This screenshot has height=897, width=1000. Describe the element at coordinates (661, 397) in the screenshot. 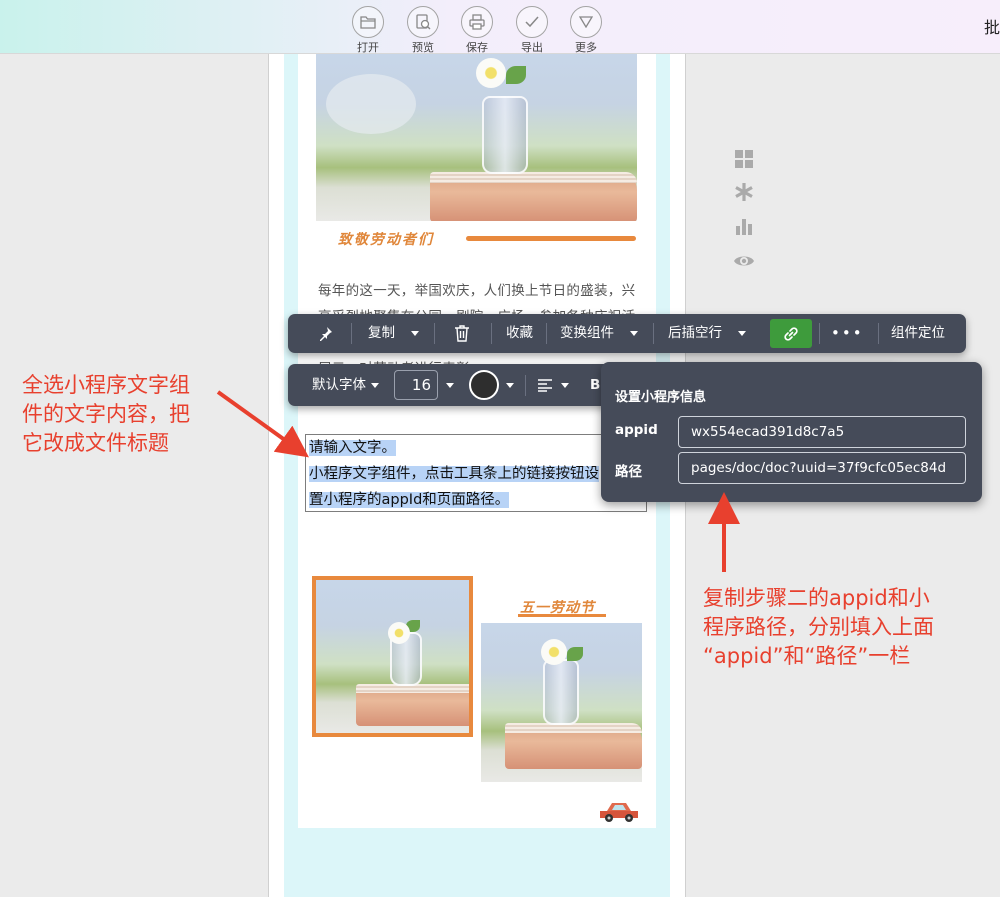

I see `panel-title: 设置小程序信息` at that location.